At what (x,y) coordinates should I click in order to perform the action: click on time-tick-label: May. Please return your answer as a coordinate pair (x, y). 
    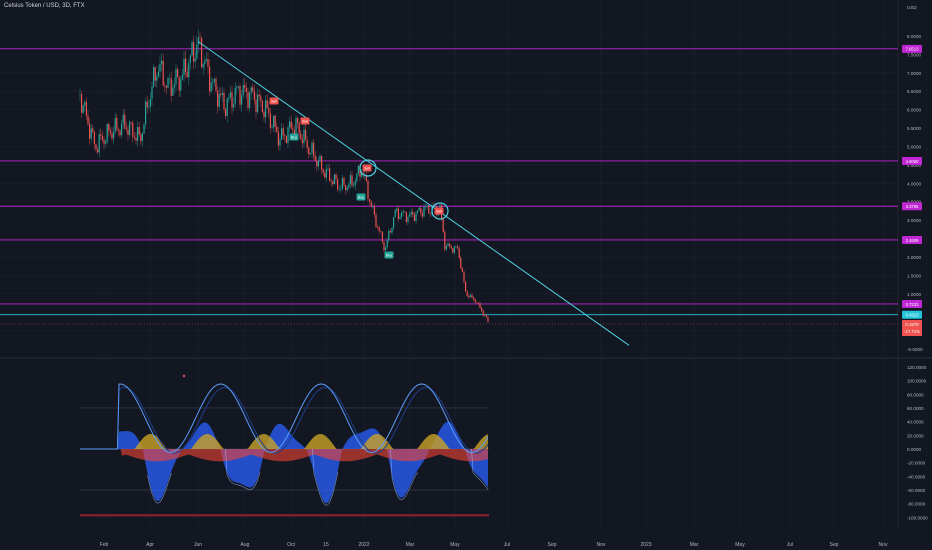
    Looking at the image, I should click on (455, 545).